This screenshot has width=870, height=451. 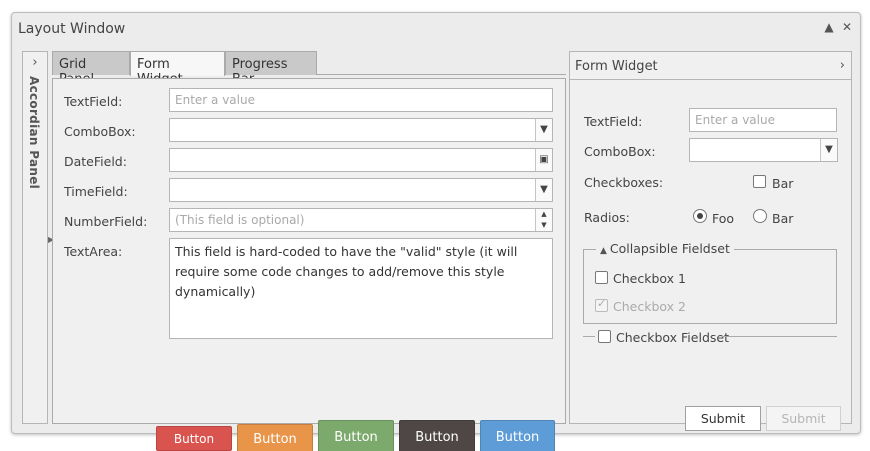 I want to click on combobox-input: ▼, so click(x=361, y=130).